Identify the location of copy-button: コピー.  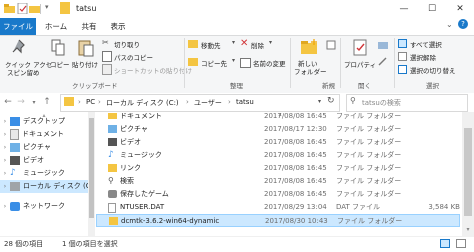
(59, 58).